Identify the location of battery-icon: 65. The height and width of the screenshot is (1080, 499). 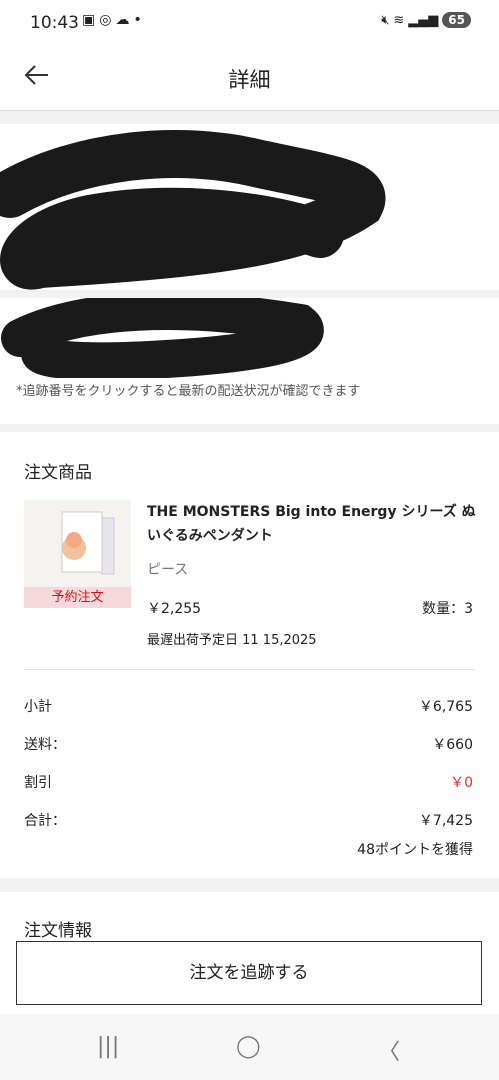
(456, 20).